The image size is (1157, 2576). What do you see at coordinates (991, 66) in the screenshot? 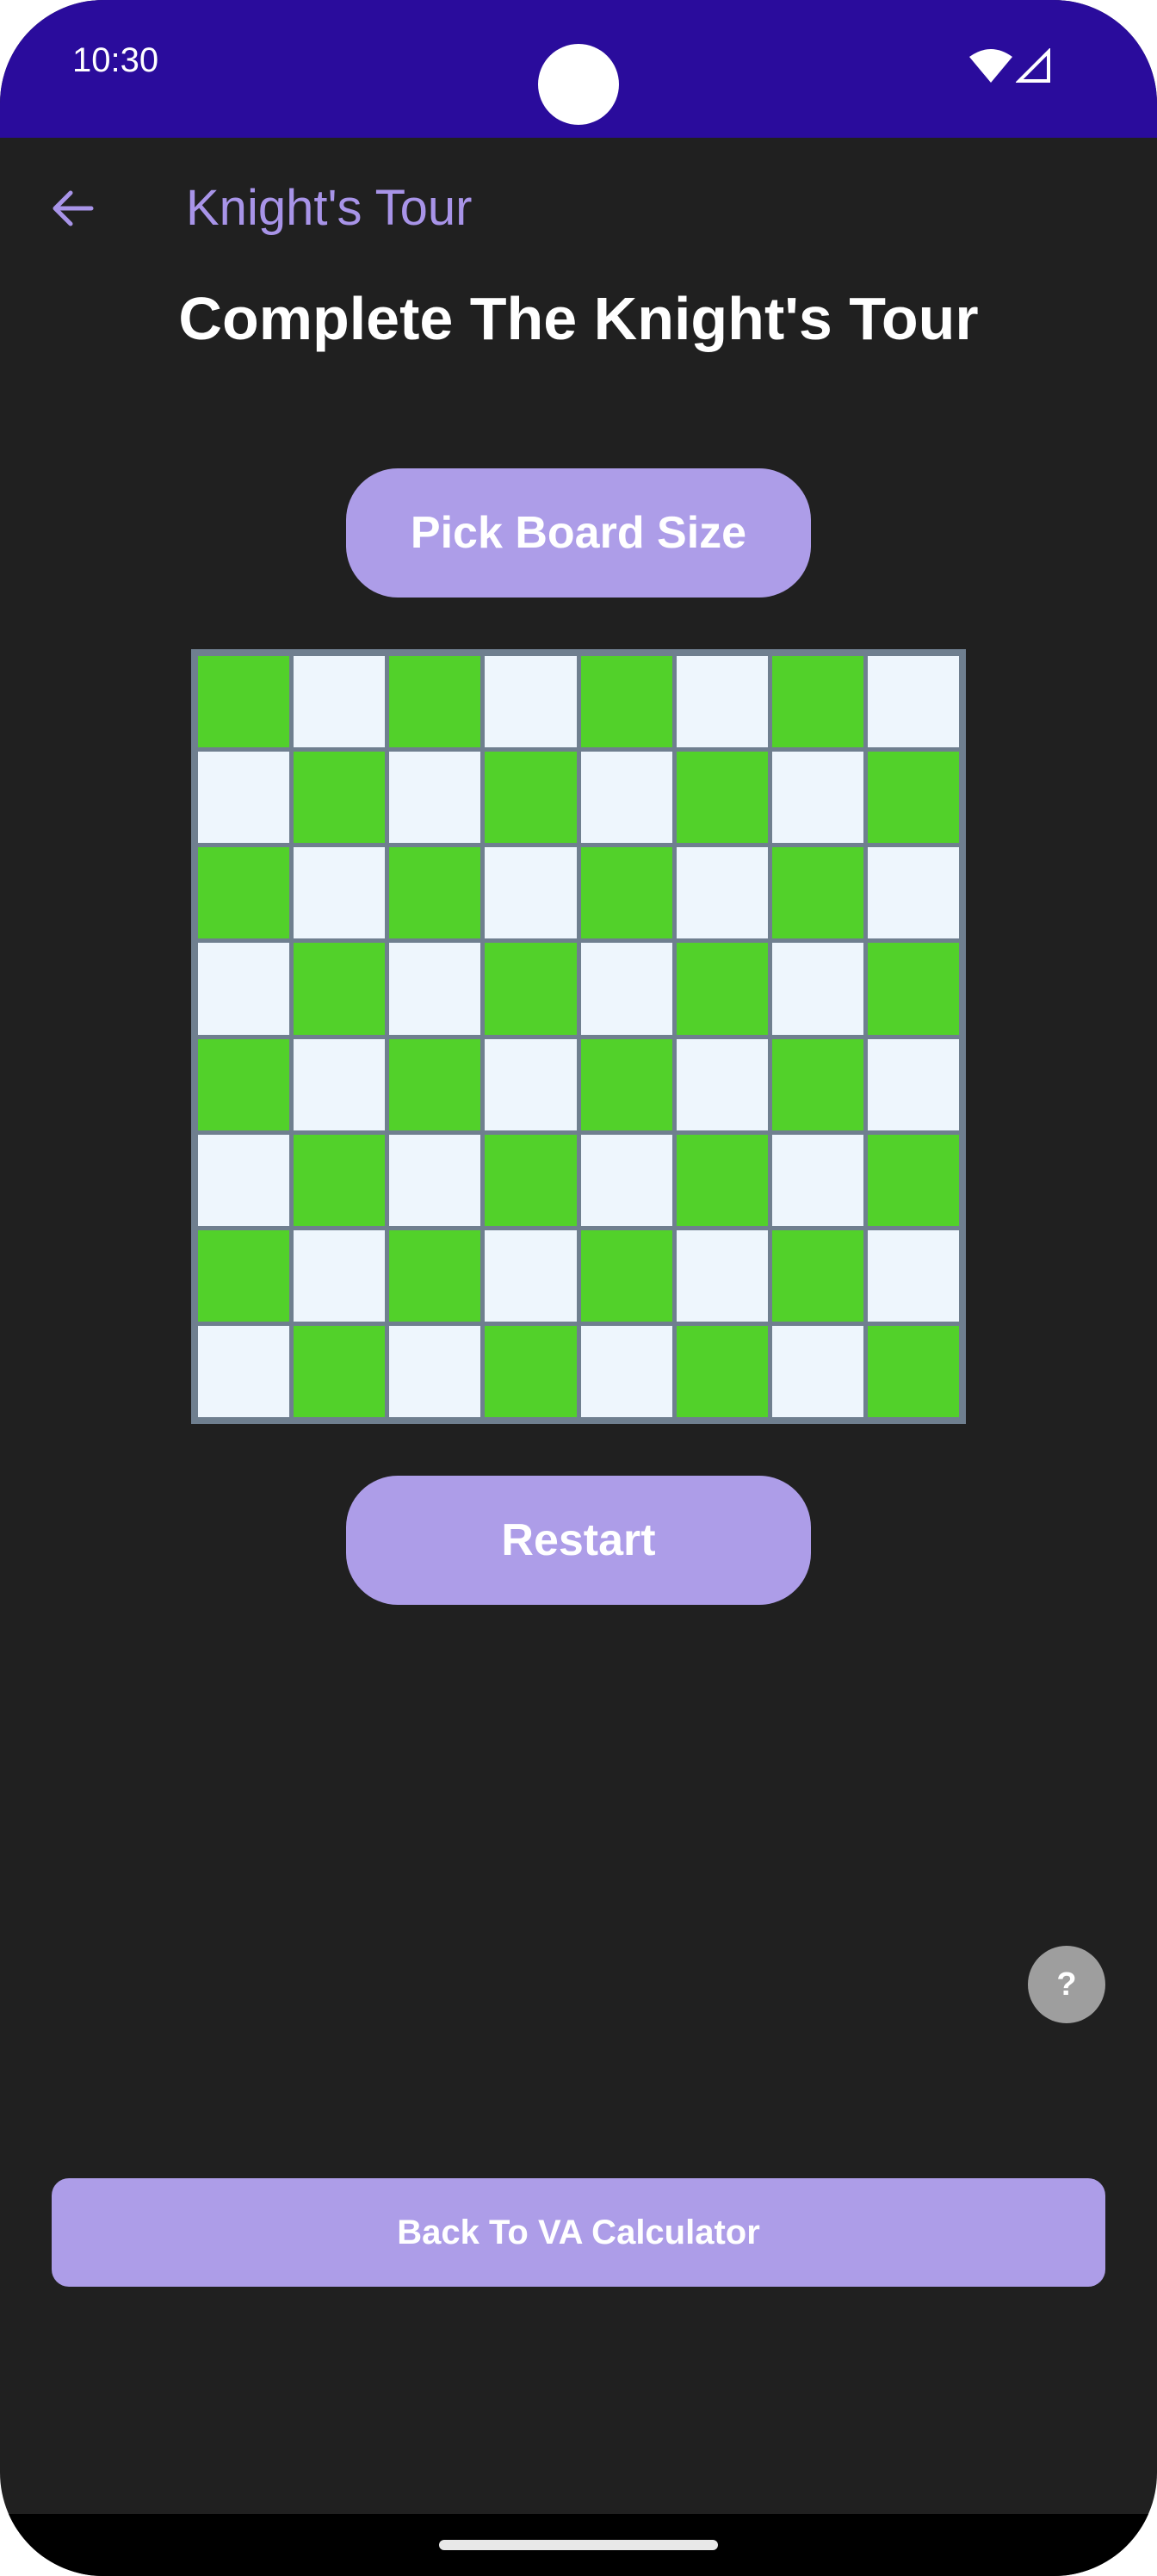
I see `wifi-icon` at bounding box center [991, 66].